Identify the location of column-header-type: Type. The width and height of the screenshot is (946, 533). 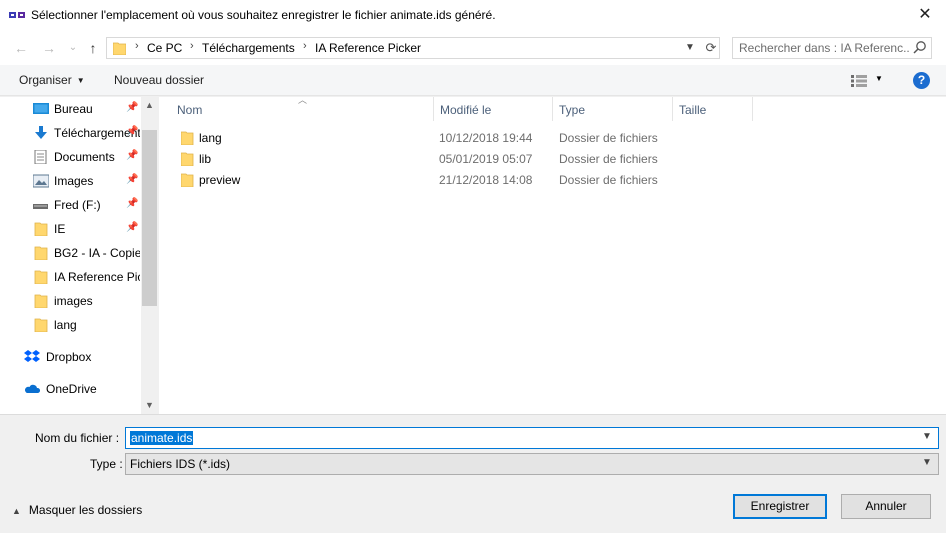
(613, 109).